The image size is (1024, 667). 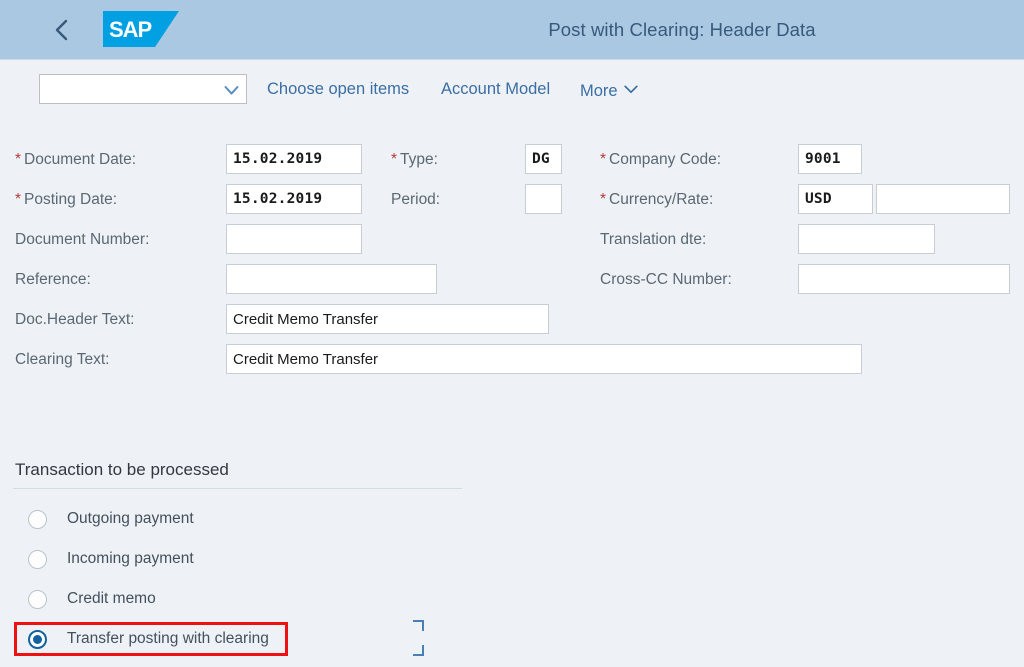 What do you see at coordinates (143, 89) in the screenshot?
I see `transaction-select` at bounding box center [143, 89].